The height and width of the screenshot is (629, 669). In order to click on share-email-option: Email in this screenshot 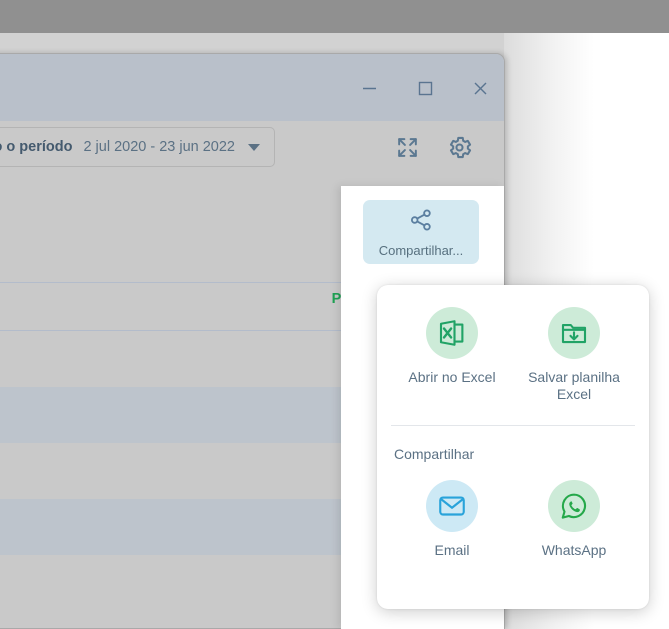, I will do `click(452, 519)`.